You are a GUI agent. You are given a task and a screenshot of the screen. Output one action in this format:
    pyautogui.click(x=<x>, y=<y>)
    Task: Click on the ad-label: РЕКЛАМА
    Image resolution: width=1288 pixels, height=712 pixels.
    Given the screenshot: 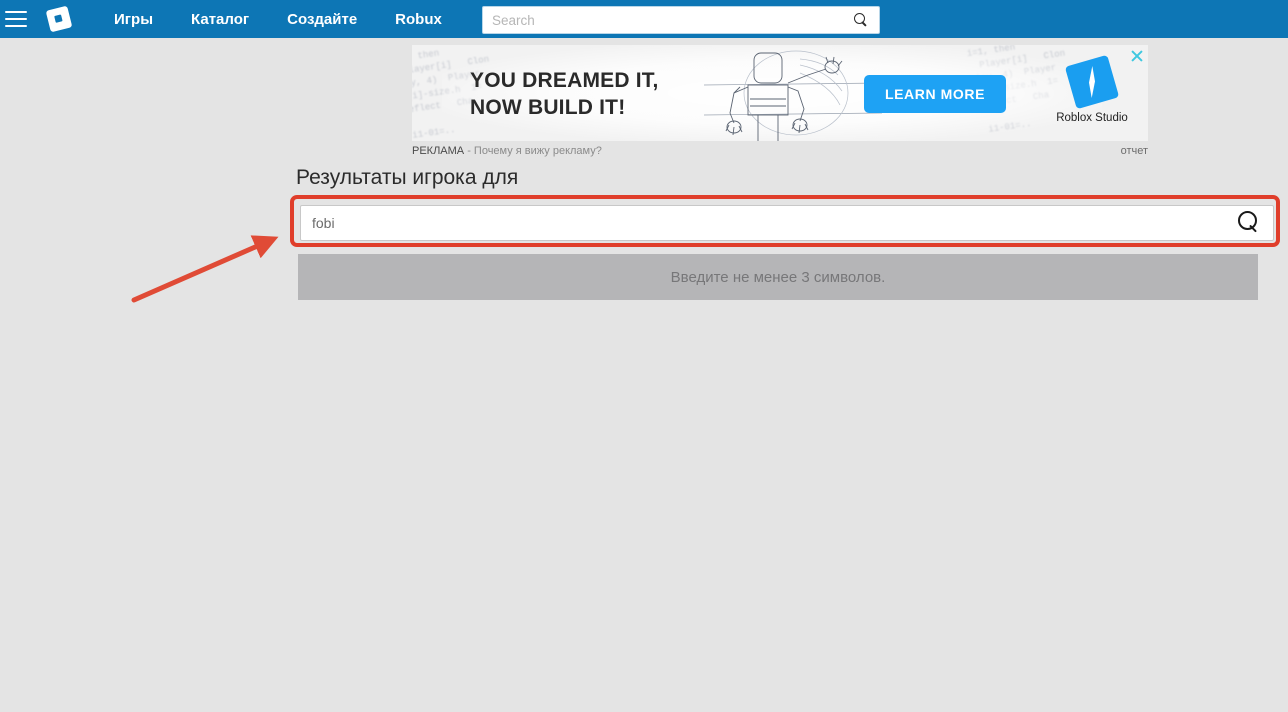 What is the action you would take?
    pyautogui.click(x=438, y=151)
    